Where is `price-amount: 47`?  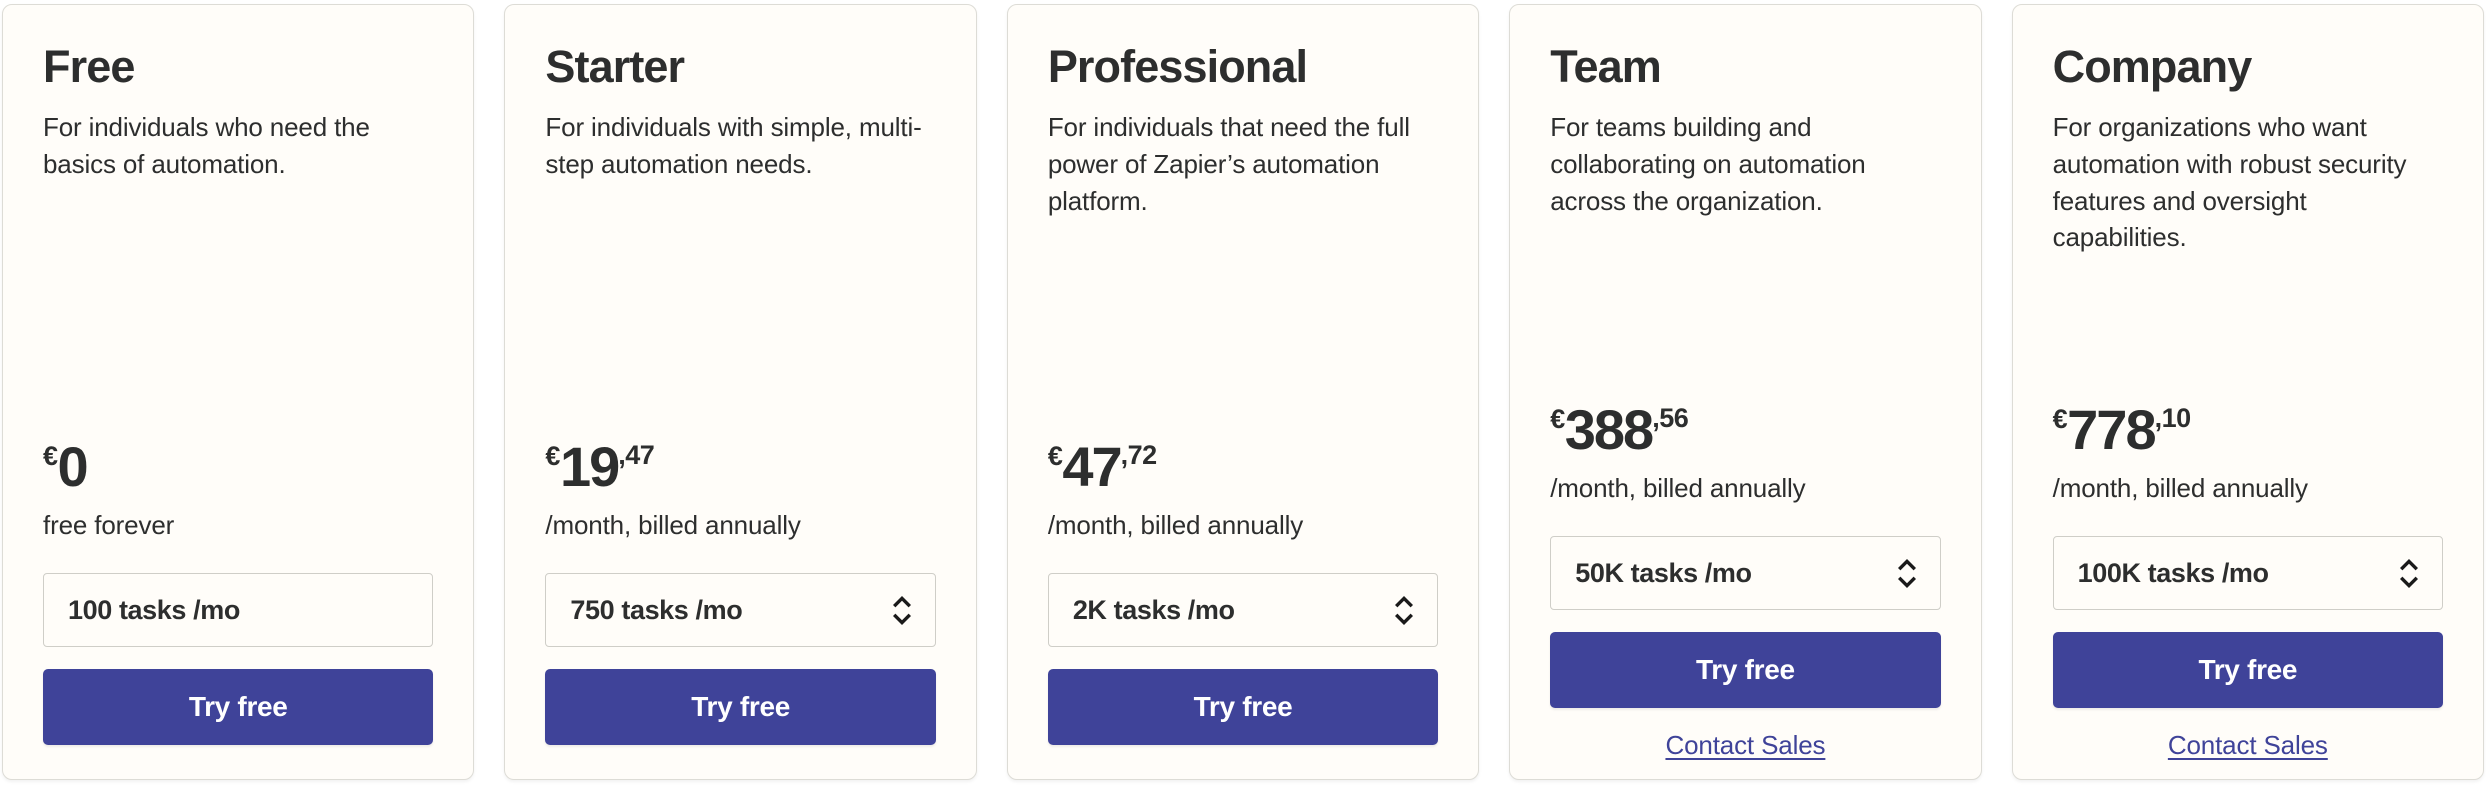 price-amount: 47 is located at coordinates (1092, 467).